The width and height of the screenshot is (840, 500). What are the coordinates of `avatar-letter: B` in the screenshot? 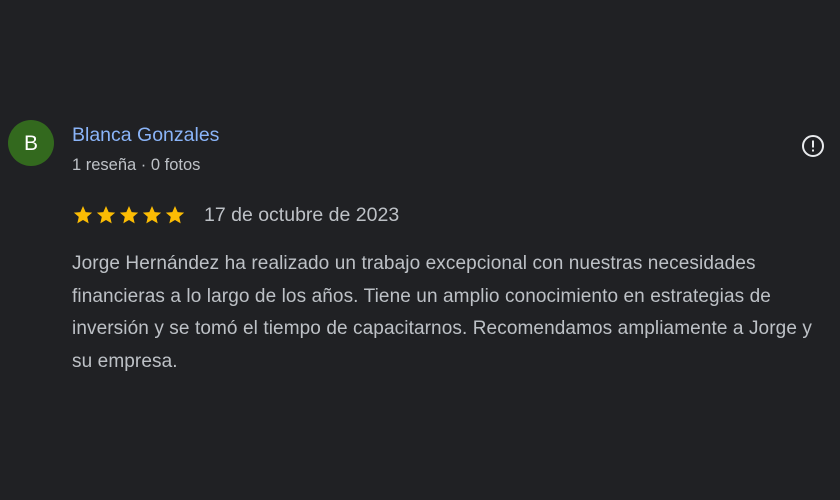 It's located at (30, 143).